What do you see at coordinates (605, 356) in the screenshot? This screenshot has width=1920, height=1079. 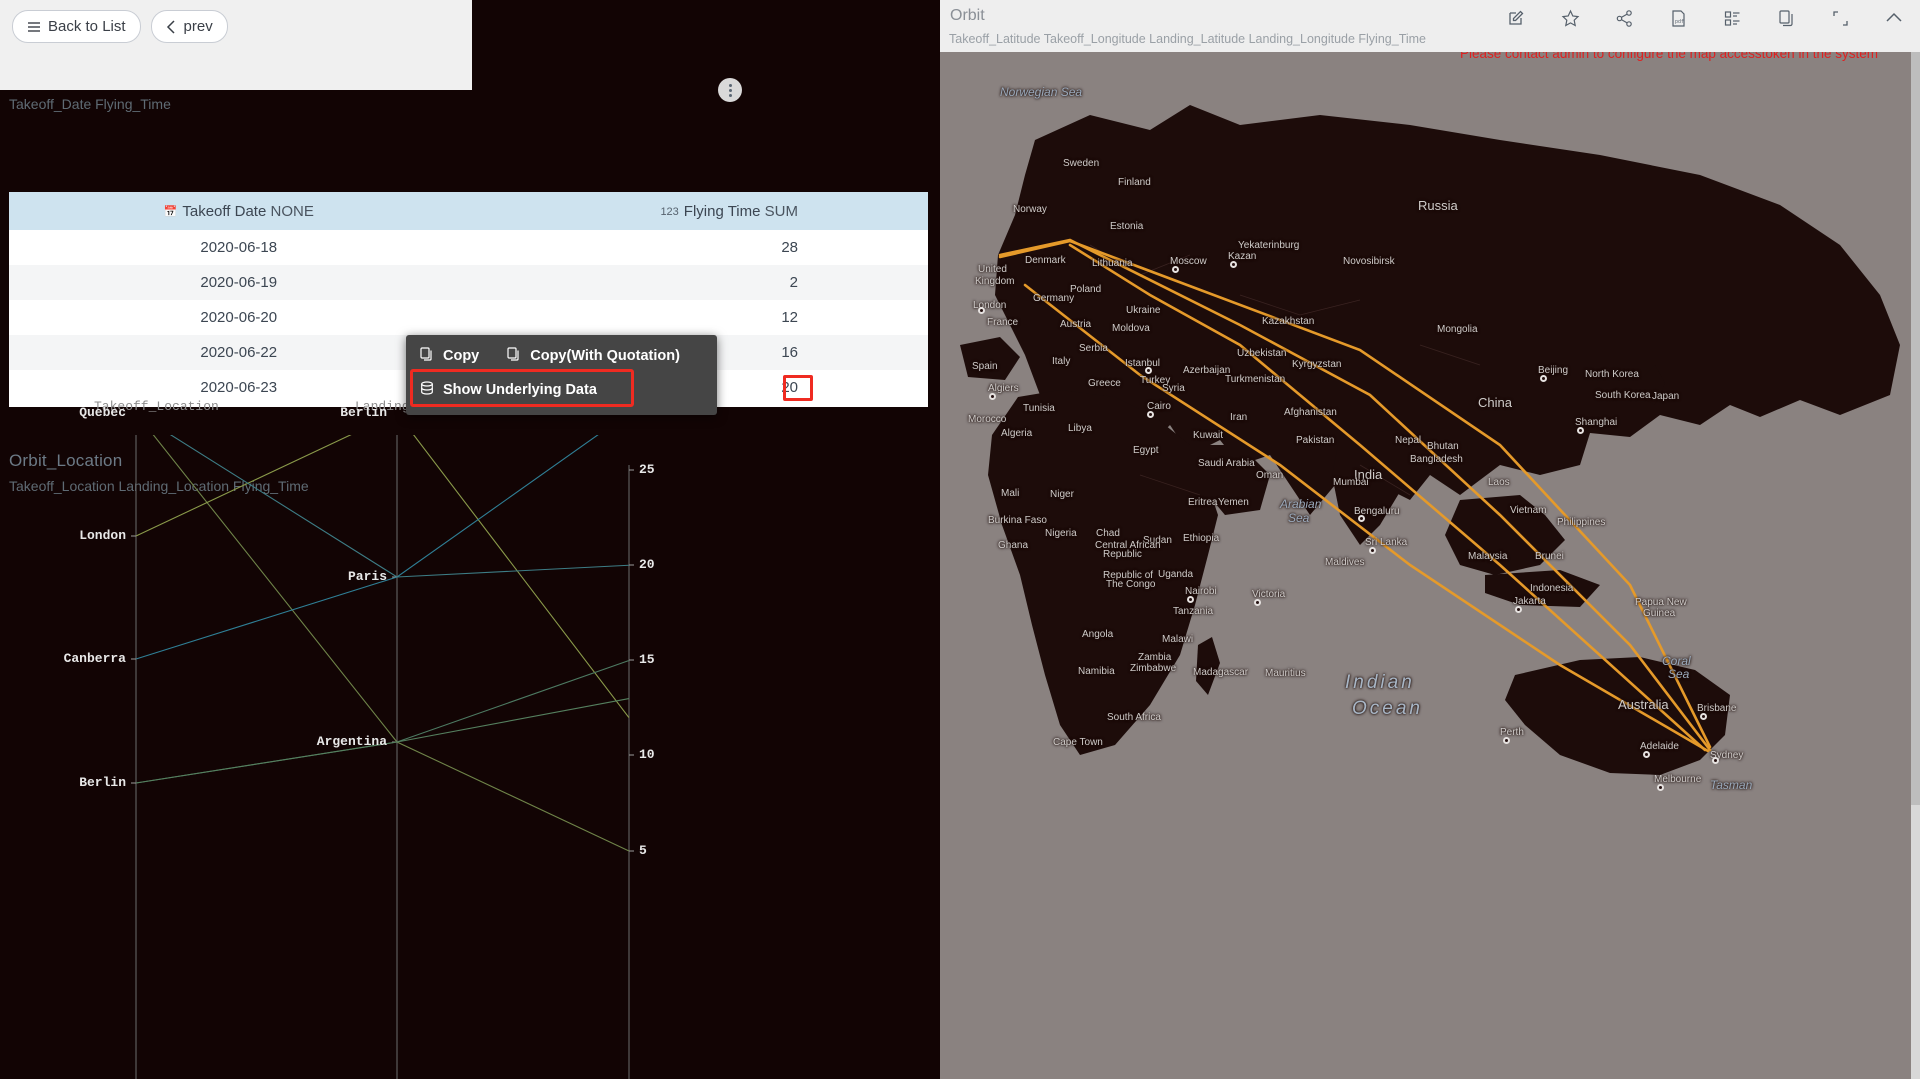 I see `context-menu-item-copy-with-quotation-label: Copy(With Quotation)` at bounding box center [605, 356].